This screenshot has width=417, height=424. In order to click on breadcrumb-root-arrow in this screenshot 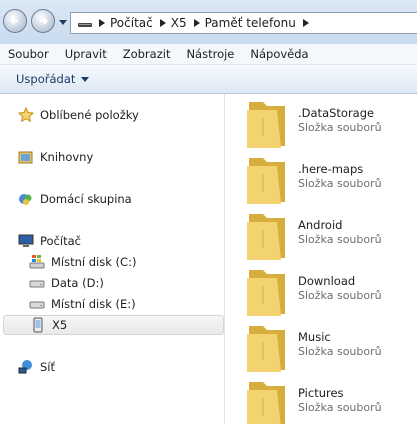, I will do `click(102, 23)`.